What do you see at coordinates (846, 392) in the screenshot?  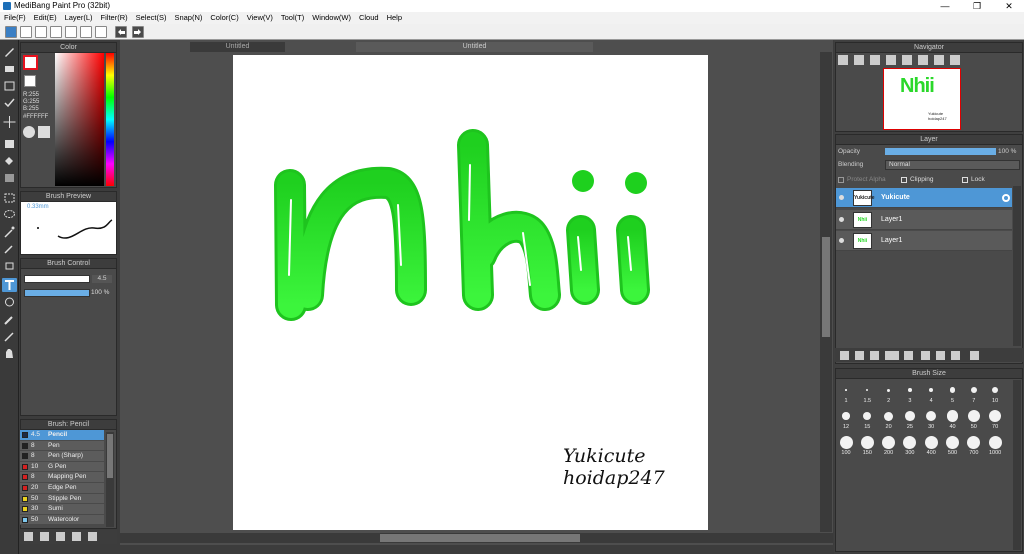 I see `brush-size-option: 1` at bounding box center [846, 392].